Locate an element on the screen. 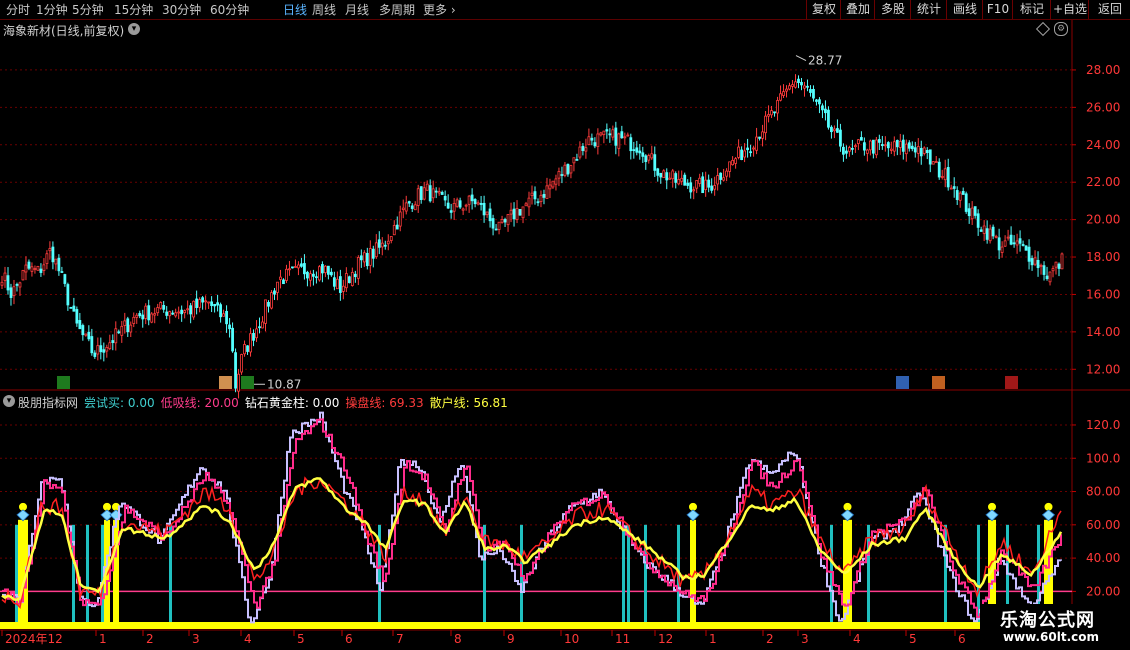  indicator-tick-label-3: 60.00 is located at coordinates (1103, 525).